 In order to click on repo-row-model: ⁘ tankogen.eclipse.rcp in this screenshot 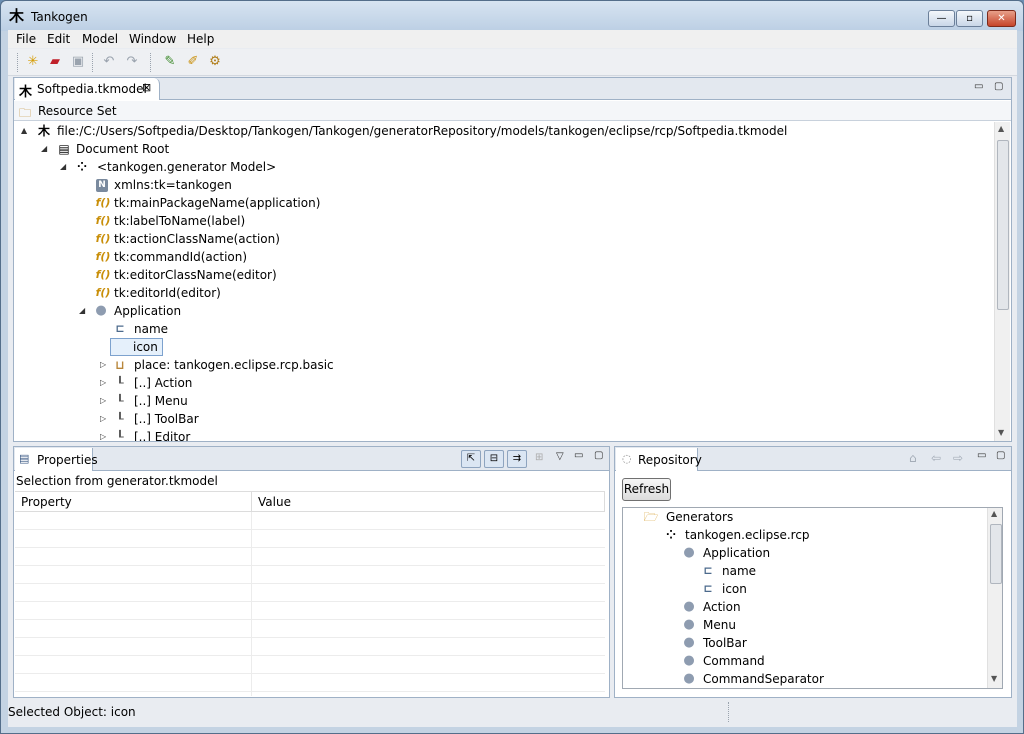, I will do `click(803, 535)`.